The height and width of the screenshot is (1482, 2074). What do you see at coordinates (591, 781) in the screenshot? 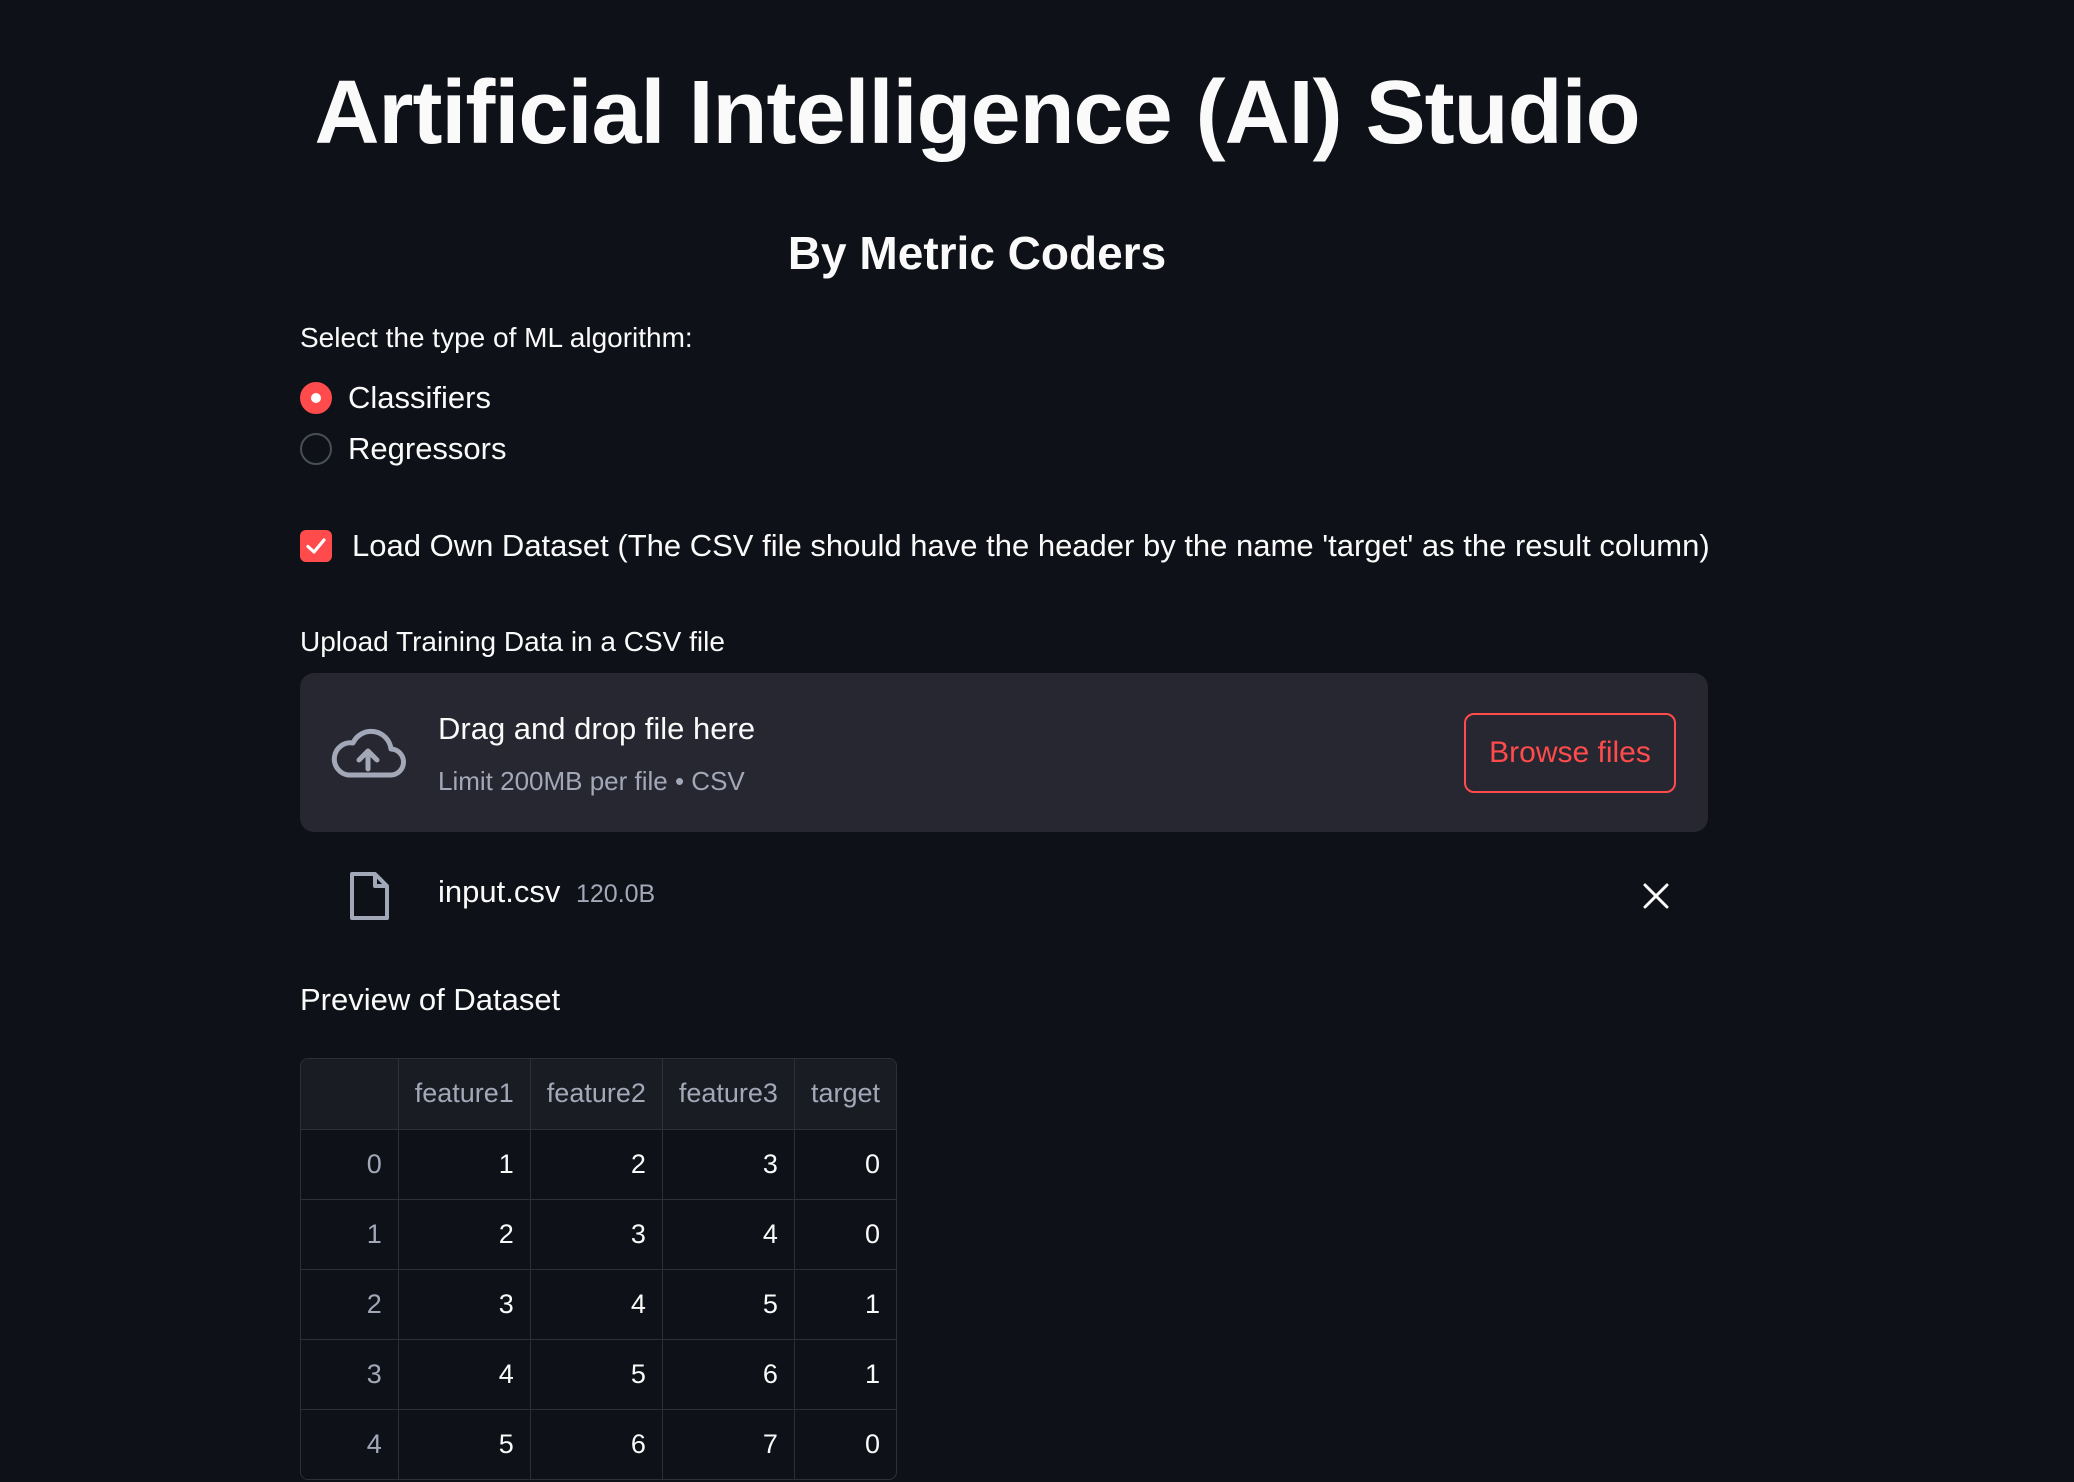
I see `dropzone-limit-text: Limit 200MB per file • CSV` at bounding box center [591, 781].